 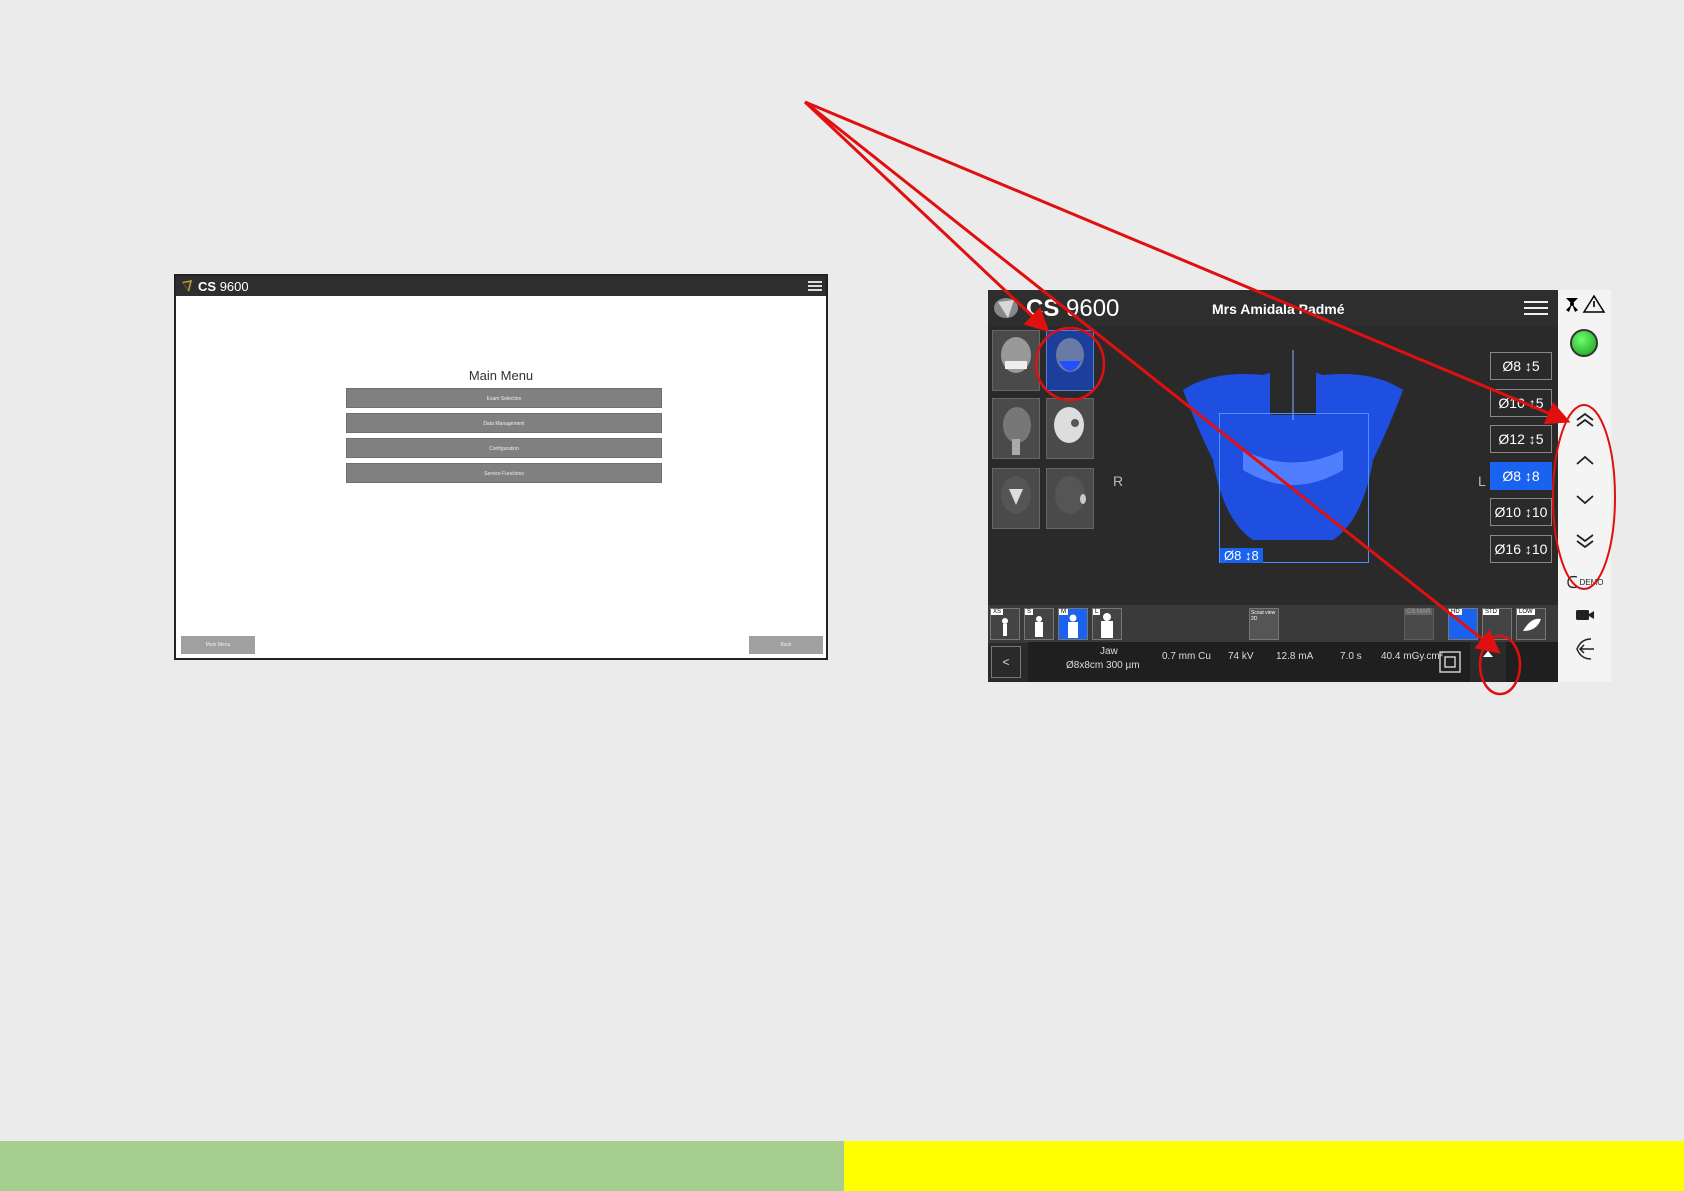 I want to click on patient-size-s-button: S, so click(x=1039, y=624).